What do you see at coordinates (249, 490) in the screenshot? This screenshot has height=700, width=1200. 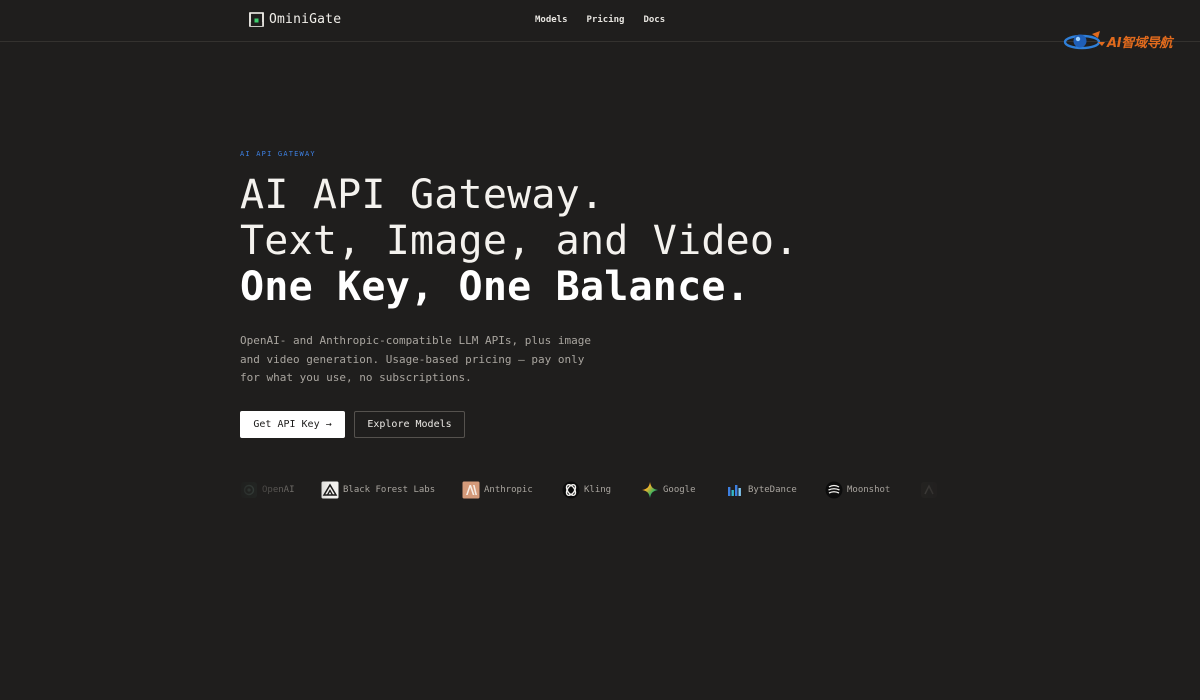 I see `openai-icon` at bounding box center [249, 490].